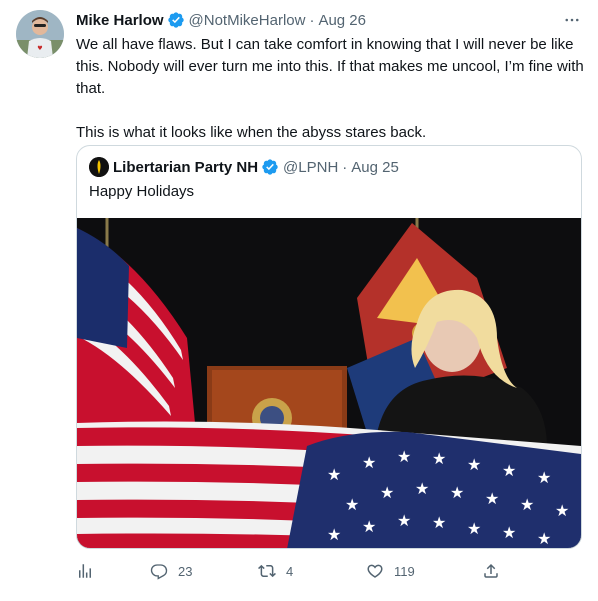  I want to click on share-icon, so click(491, 570).